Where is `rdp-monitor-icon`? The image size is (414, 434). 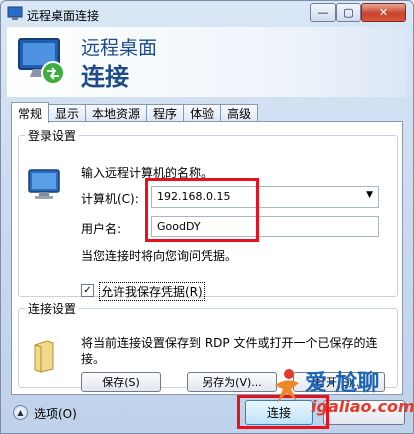
rdp-monitor-icon is located at coordinates (41, 61).